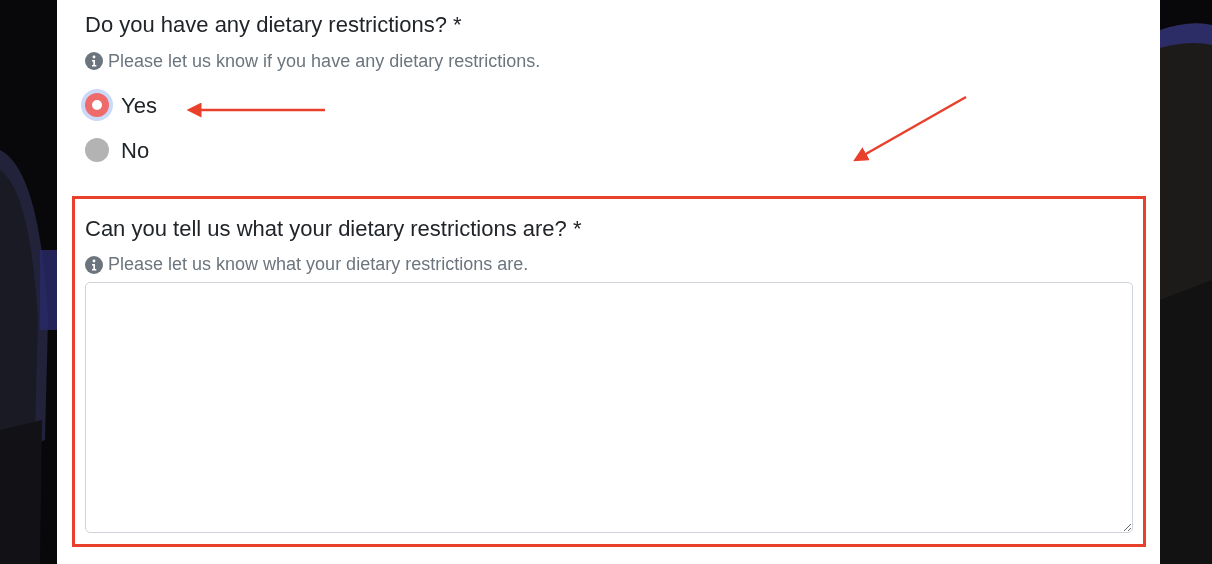 The width and height of the screenshot is (1212, 564). I want to click on question-label: Can you tell us what your dietary restrictions are? *, so click(334, 228).